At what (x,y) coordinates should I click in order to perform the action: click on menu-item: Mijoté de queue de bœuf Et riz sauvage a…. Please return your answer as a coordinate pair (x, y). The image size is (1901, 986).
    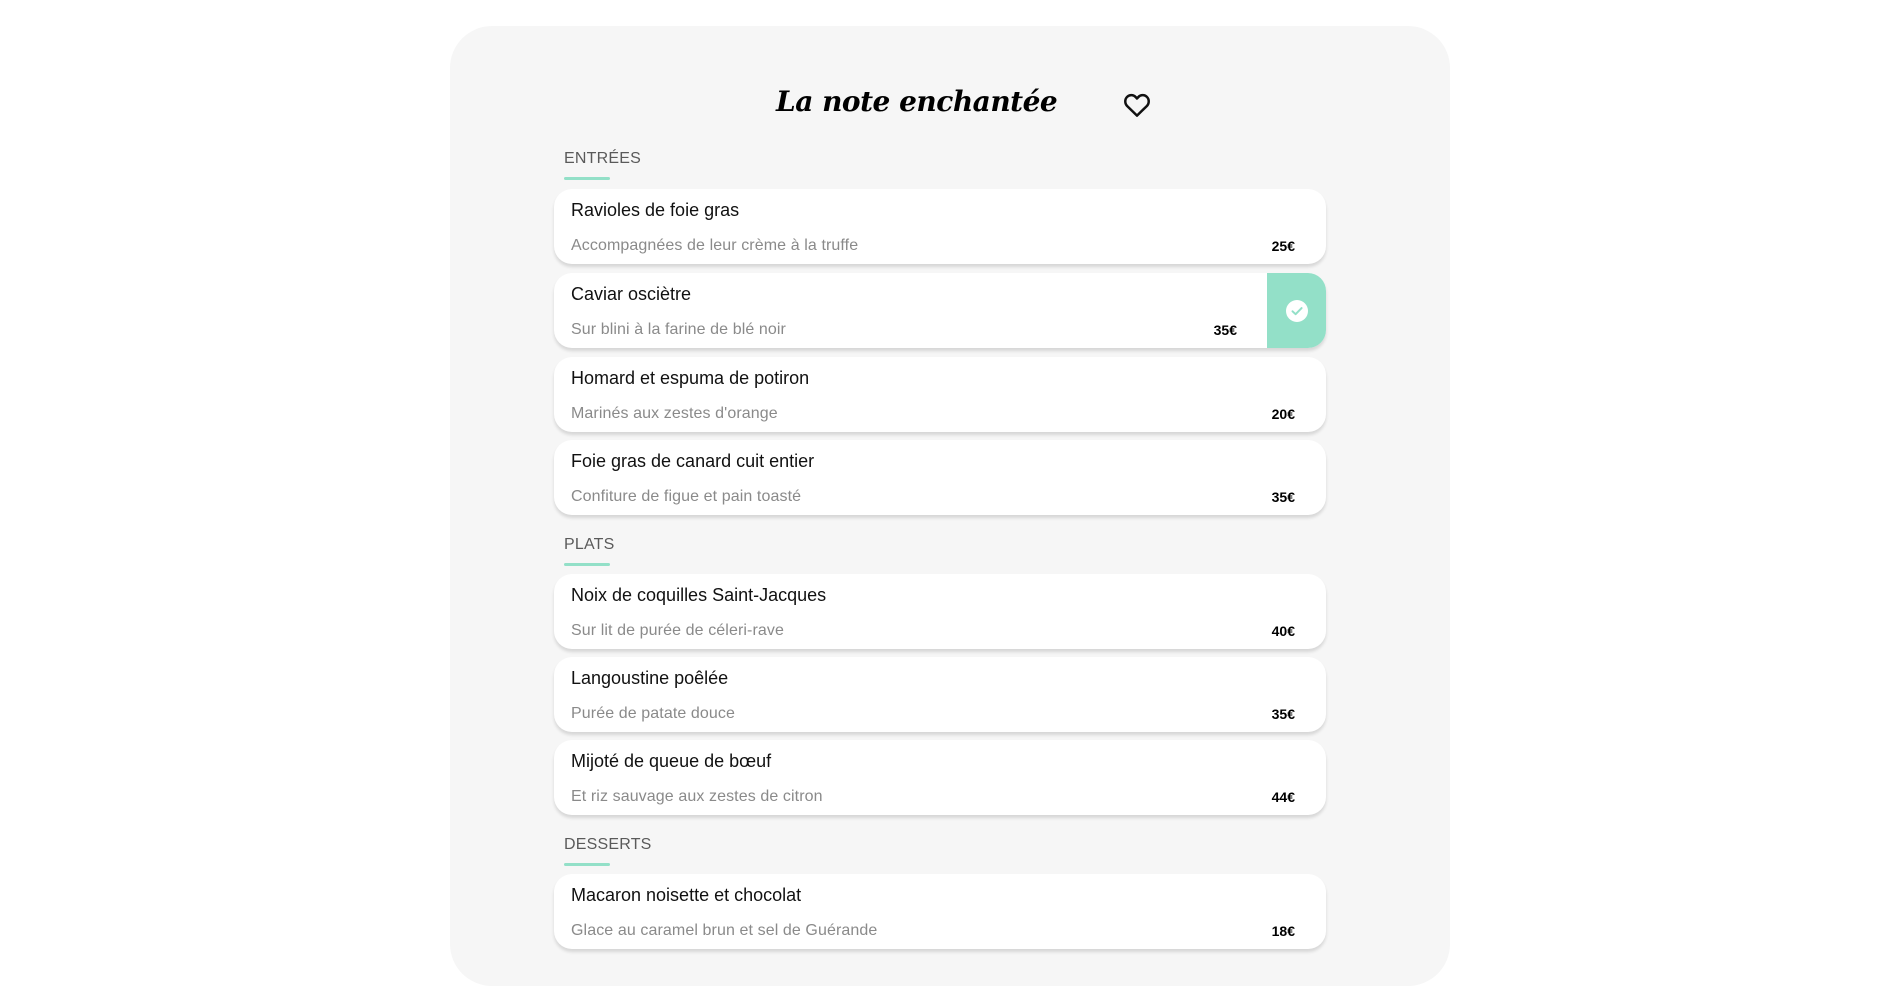
    Looking at the image, I should click on (940, 777).